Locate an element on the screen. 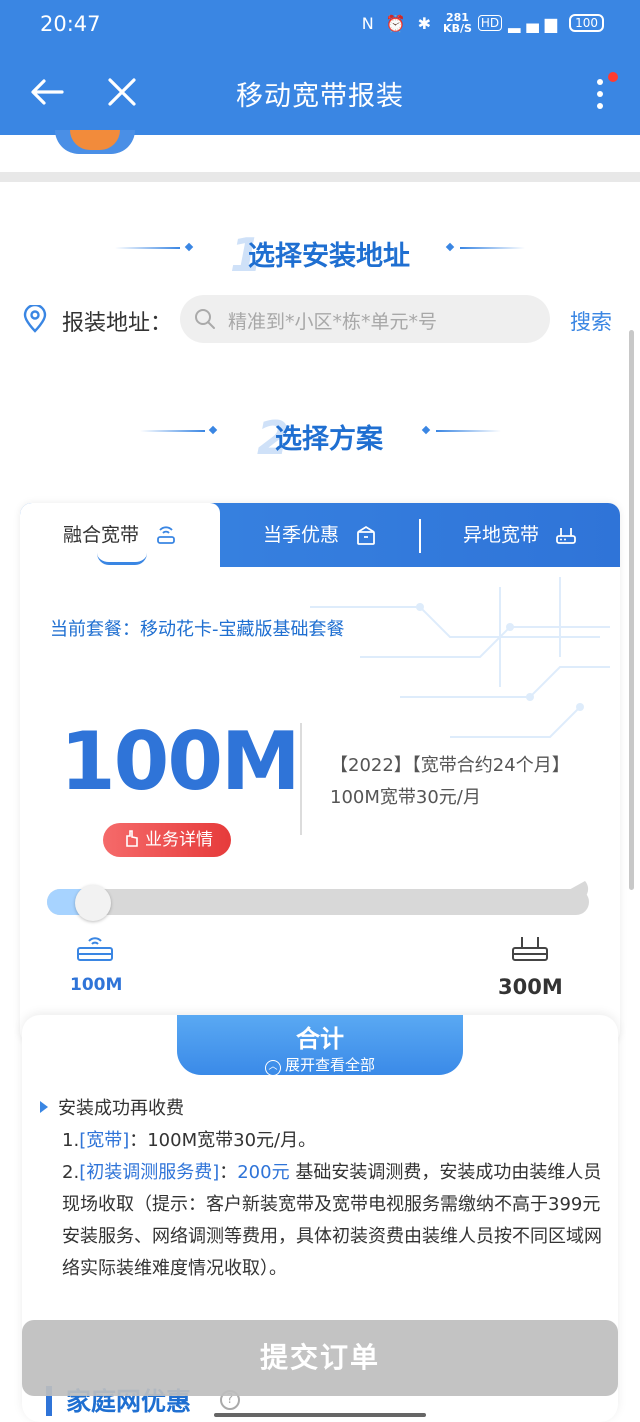  slider-min-label: 100M is located at coordinates (96, 985).